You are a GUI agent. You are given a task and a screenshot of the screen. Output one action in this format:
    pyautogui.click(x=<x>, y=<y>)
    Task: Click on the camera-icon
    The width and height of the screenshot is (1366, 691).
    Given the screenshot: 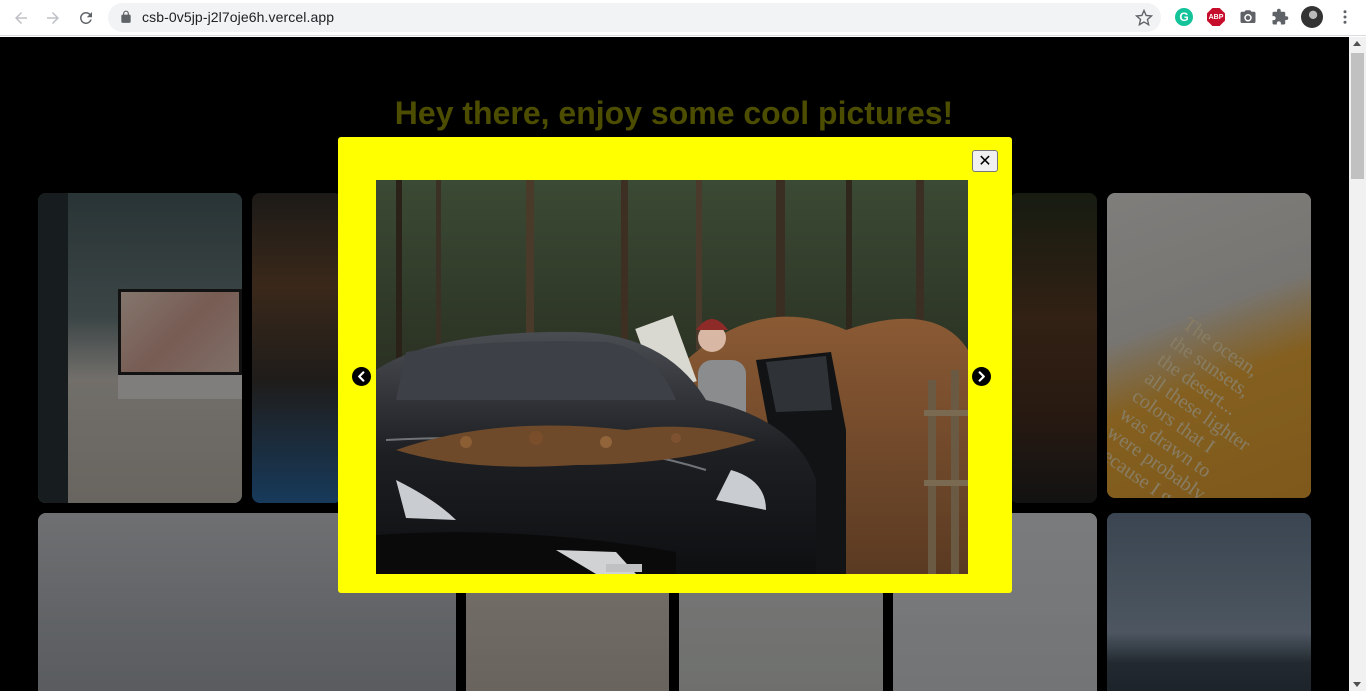 What is the action you would take?
    pyautogui.click(x=1248, y=17)
    